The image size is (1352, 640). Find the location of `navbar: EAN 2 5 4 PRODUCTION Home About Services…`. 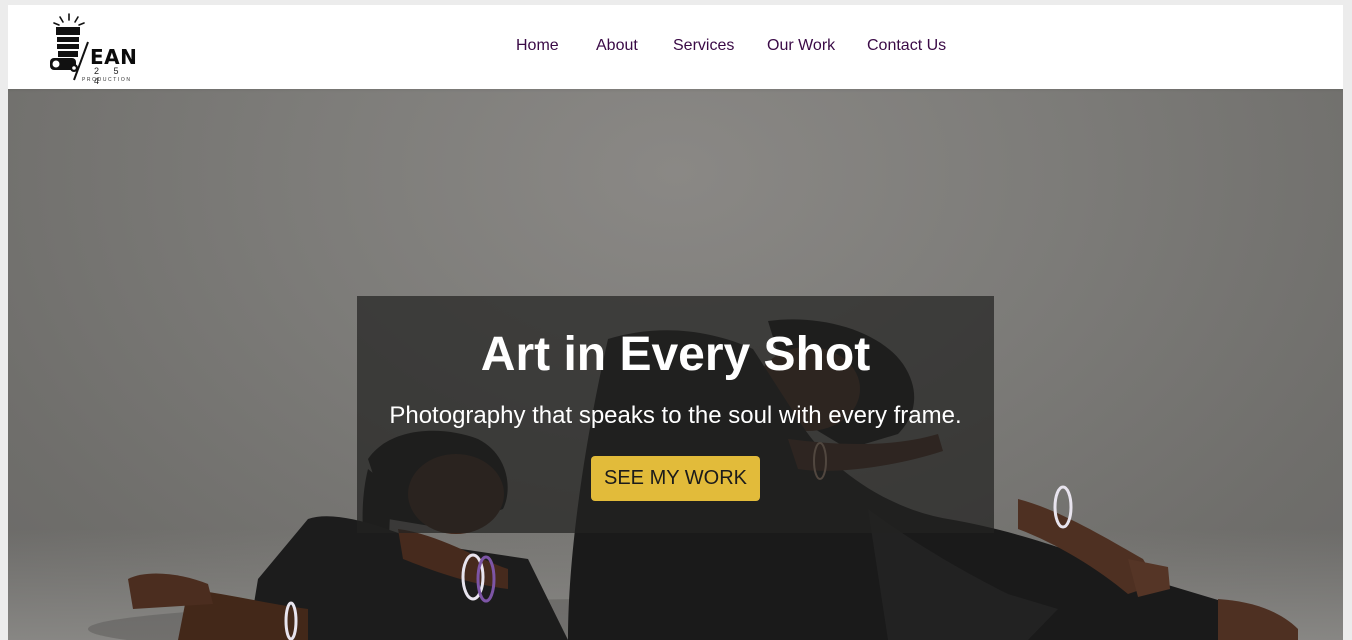

navbar: EAN 2 5 4 PRODUCTION Home About Services… is located at coordinates (675, 47).